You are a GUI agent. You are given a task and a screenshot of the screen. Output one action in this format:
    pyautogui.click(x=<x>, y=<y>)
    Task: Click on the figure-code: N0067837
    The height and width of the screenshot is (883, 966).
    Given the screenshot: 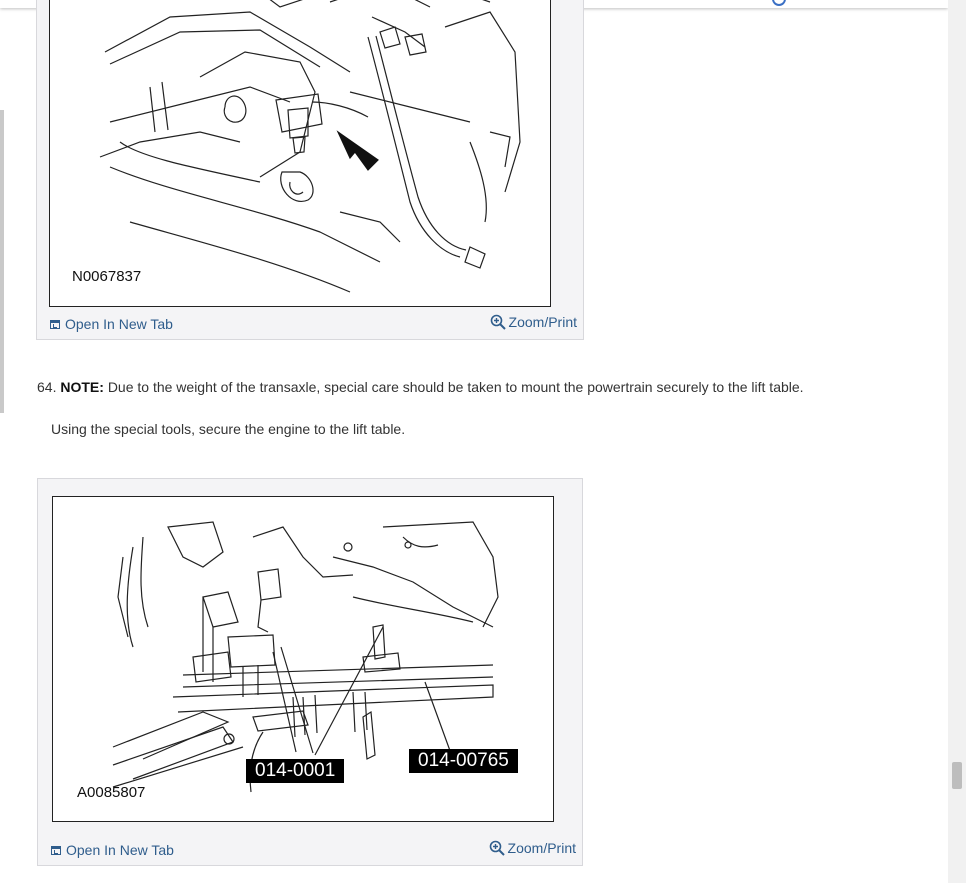 What is the action you would take?
    pyautogui.click(x=107, y=276)
    